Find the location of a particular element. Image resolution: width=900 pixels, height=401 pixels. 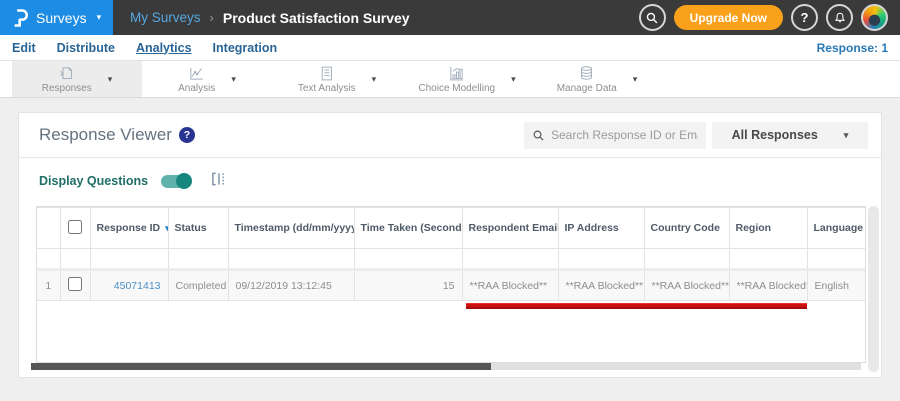

analysis-icon is located at coordinates (197, 73).